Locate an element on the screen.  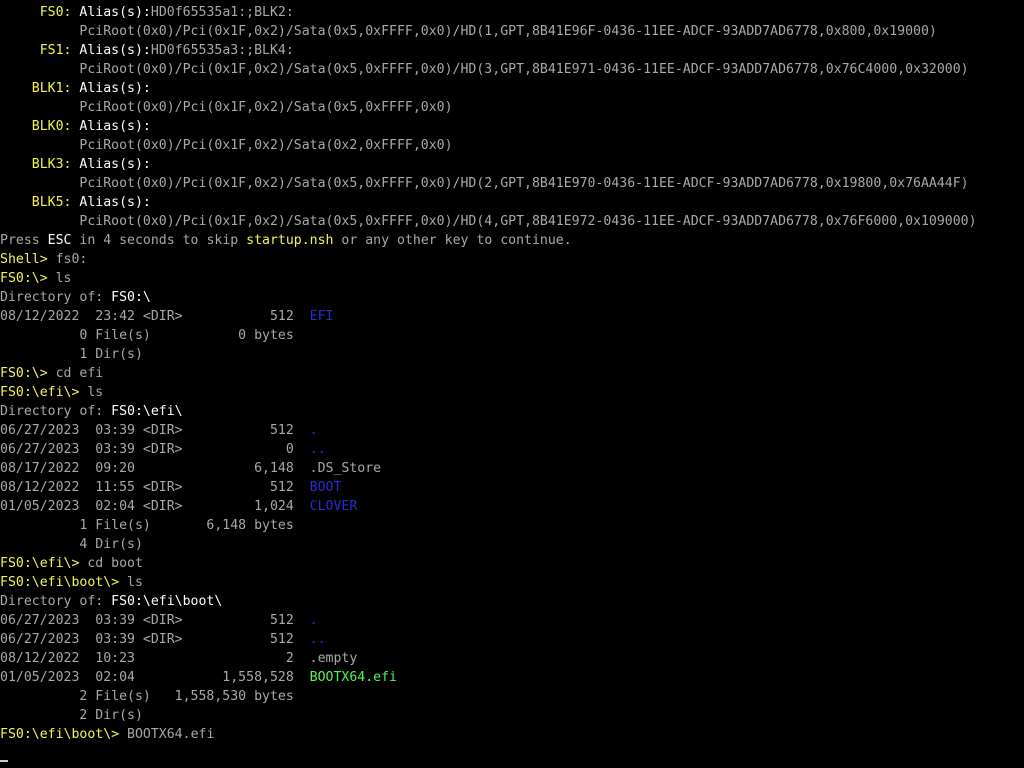
terminal-line: FS0:\efi\> ls is located at coordinates (51, 392).